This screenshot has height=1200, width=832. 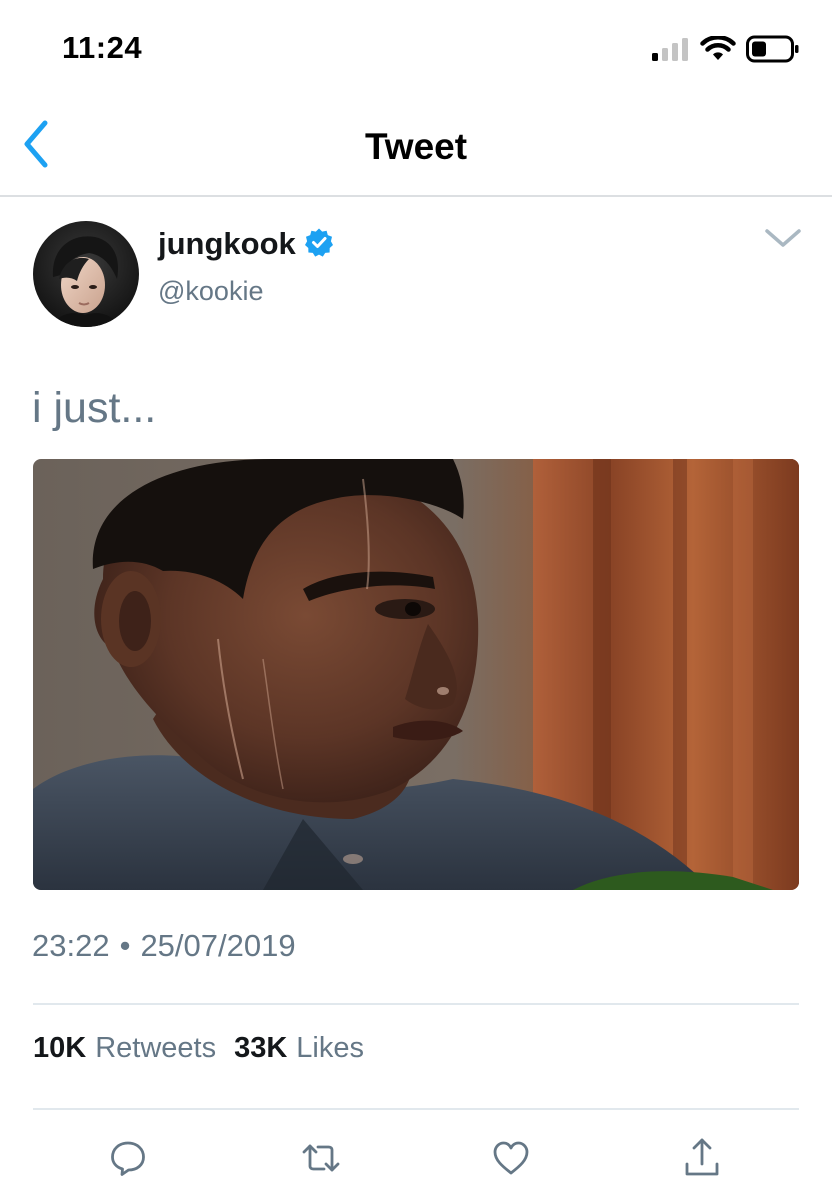 What do you see at coordinates (102, 47) in the screenshot?
I see `status-time: 11:24` at bounding box center [102, 47].